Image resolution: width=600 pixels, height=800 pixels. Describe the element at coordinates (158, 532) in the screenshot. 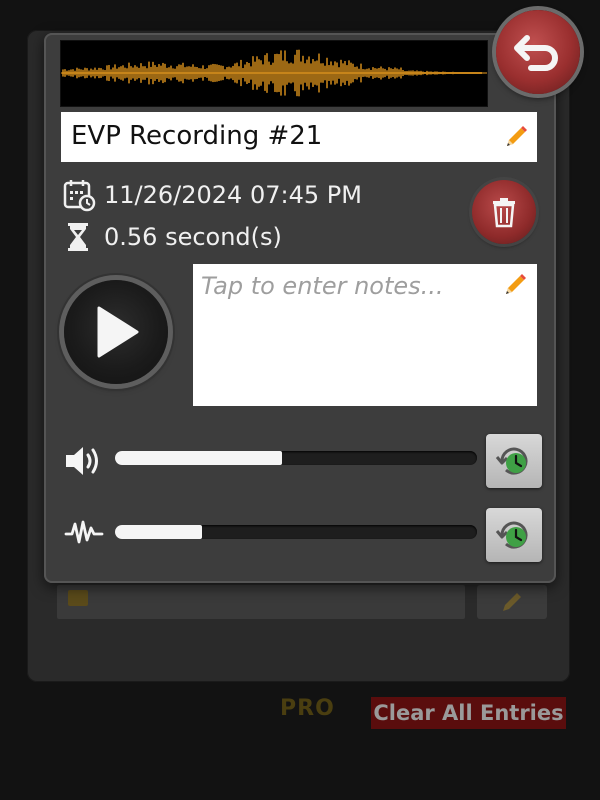

I see `filter-slider-fill` at that location.